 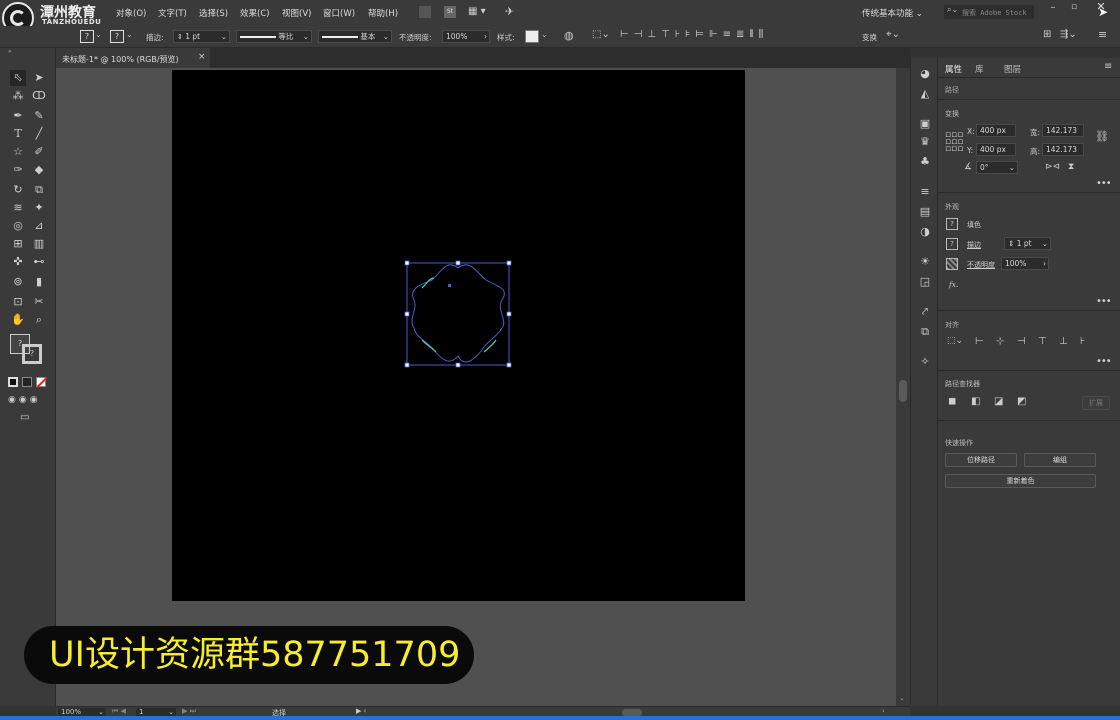 I want to click on stroke-color-swatch: ?, so click(x=32, y=354).